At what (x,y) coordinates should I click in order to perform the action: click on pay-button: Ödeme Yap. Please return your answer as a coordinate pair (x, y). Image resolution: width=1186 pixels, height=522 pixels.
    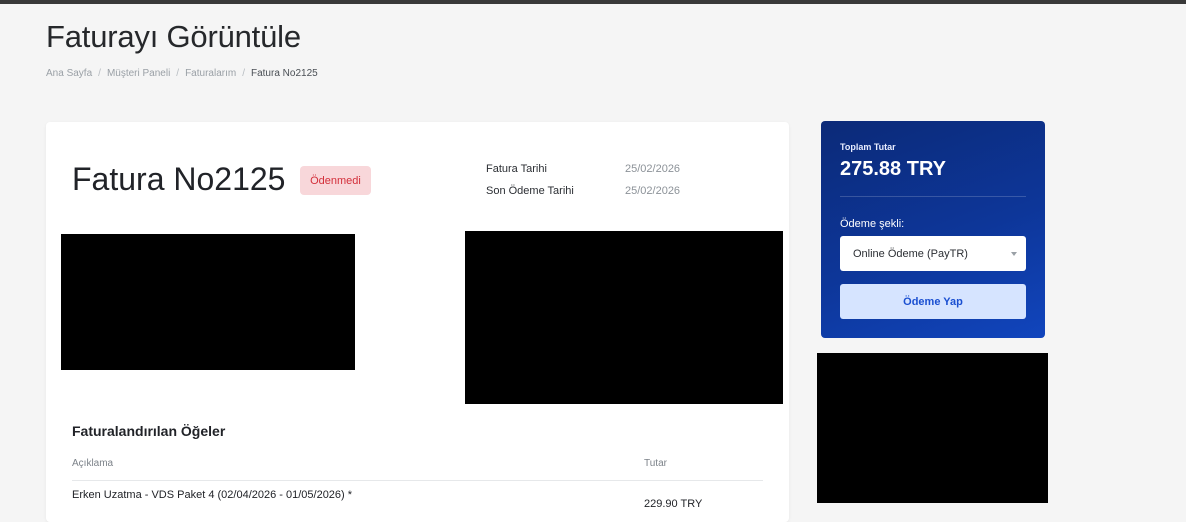
    Looking at the image, I should click on (933, 301).